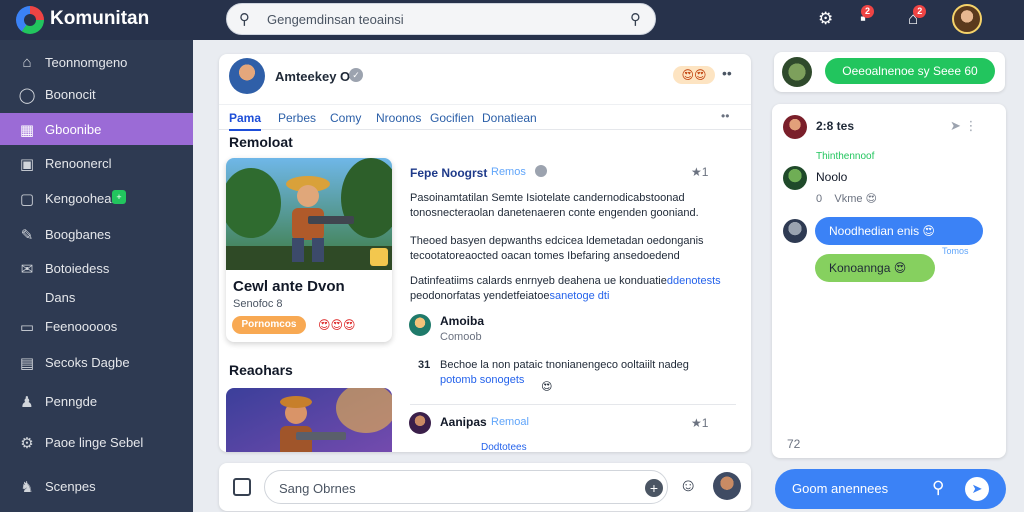 This screenshot has width=1024, height=512. Describe the element at coordinates (119, 197) in the screenshot. I see `sidebar-item-badge: +` at that location.